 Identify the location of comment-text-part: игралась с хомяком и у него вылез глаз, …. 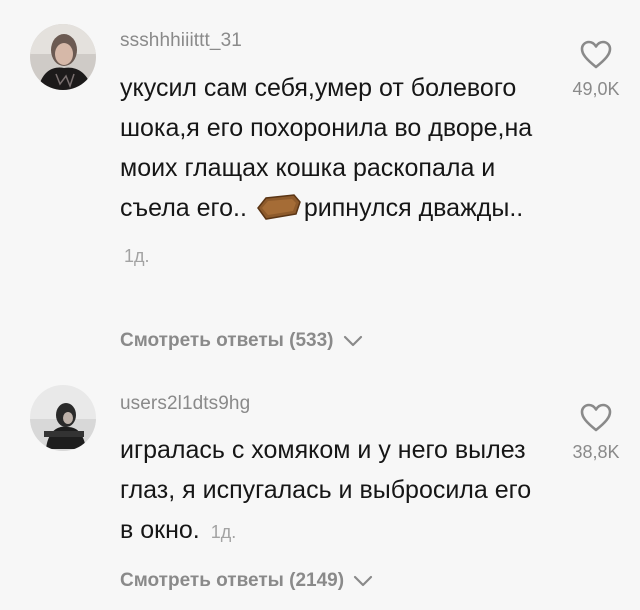
(326, 490).